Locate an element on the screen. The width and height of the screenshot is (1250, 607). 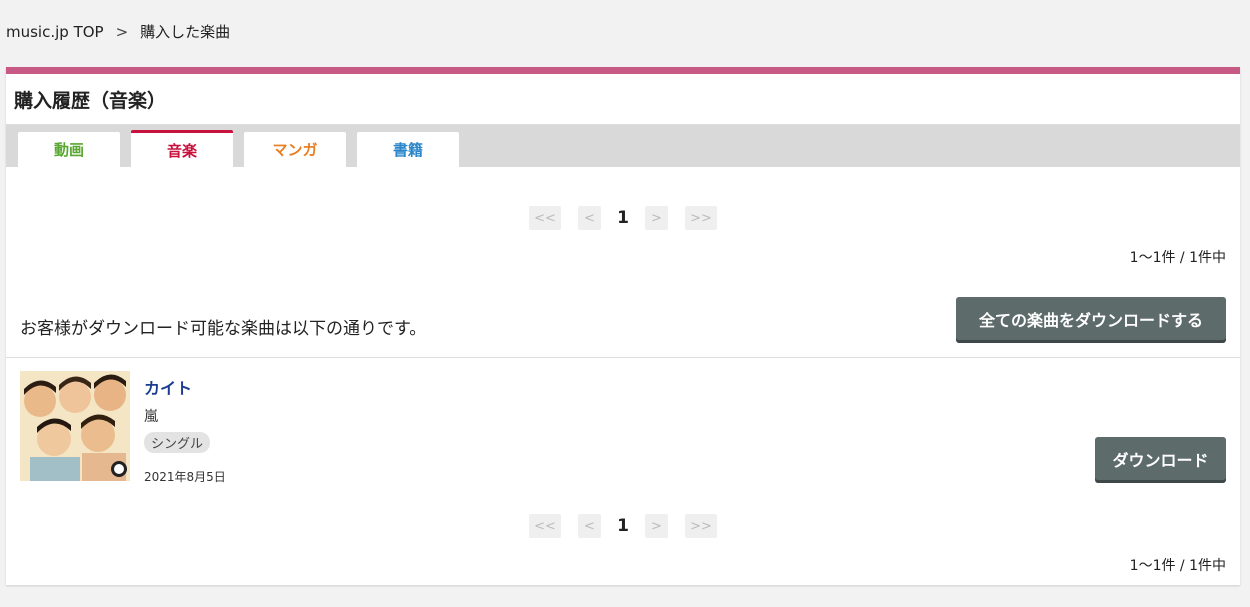
pagination-bottom: << < 1 > >> is located at coordinates (623, 526).